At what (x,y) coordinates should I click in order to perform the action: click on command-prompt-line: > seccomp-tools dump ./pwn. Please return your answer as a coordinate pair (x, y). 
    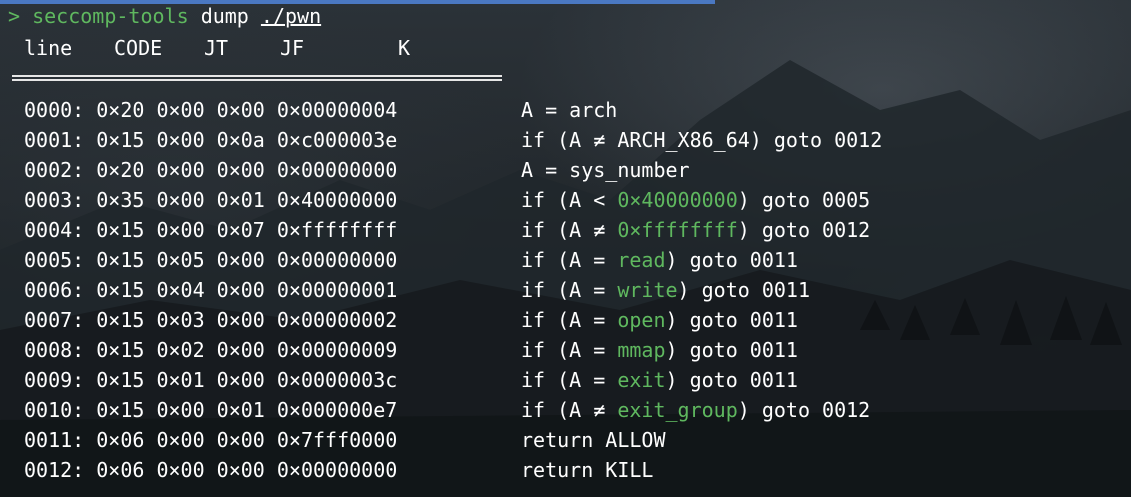
    Looking at the image, I should click on (164, 16).